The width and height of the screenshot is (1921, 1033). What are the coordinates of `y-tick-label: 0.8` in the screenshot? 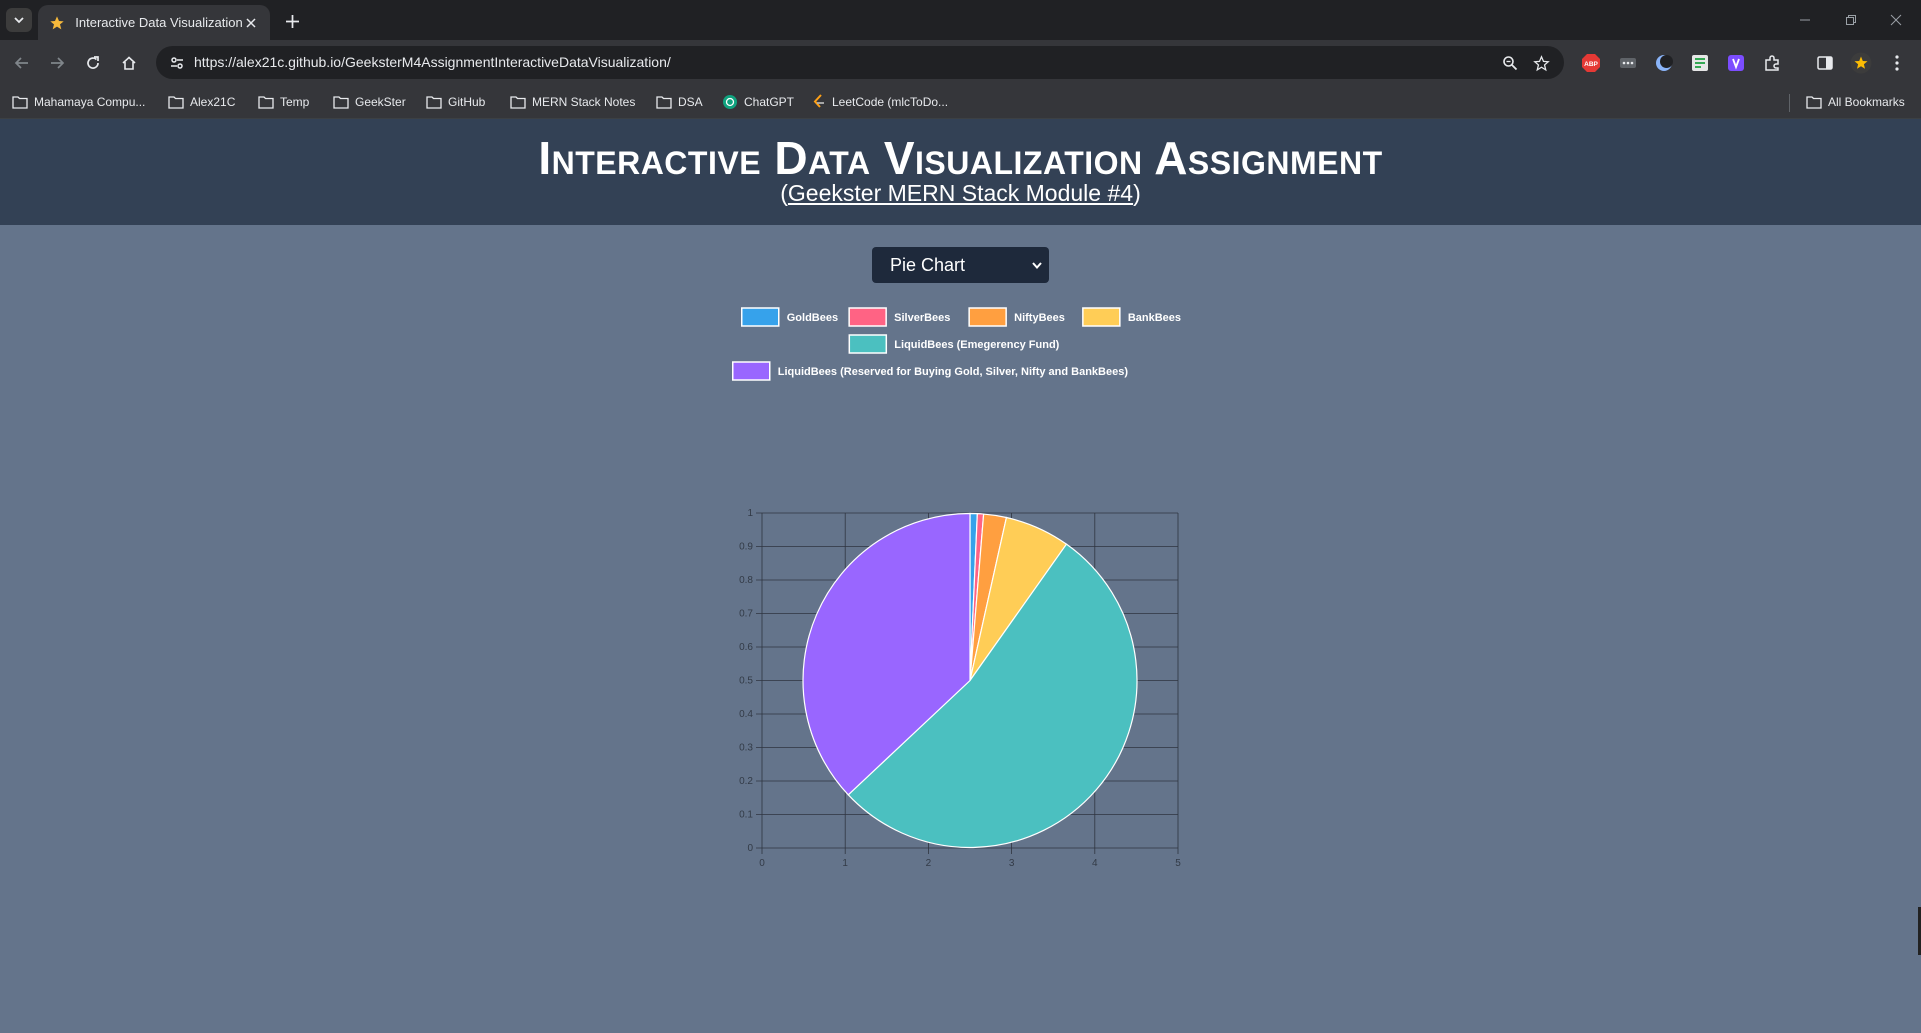 It's located at (746, 580).